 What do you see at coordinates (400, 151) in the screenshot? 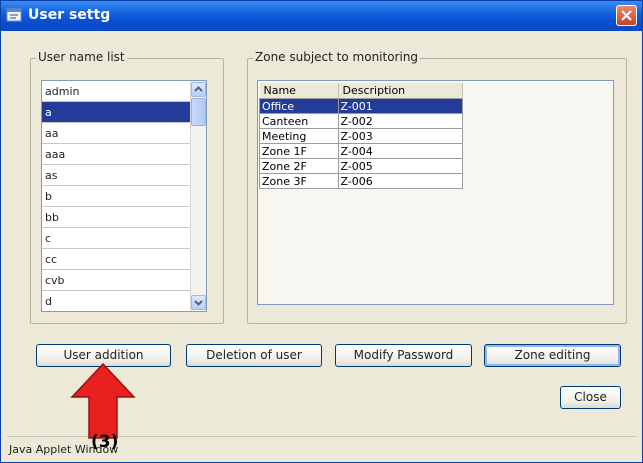
I see `zone-description-cell: Z-004` at bounding box center [400, 151].